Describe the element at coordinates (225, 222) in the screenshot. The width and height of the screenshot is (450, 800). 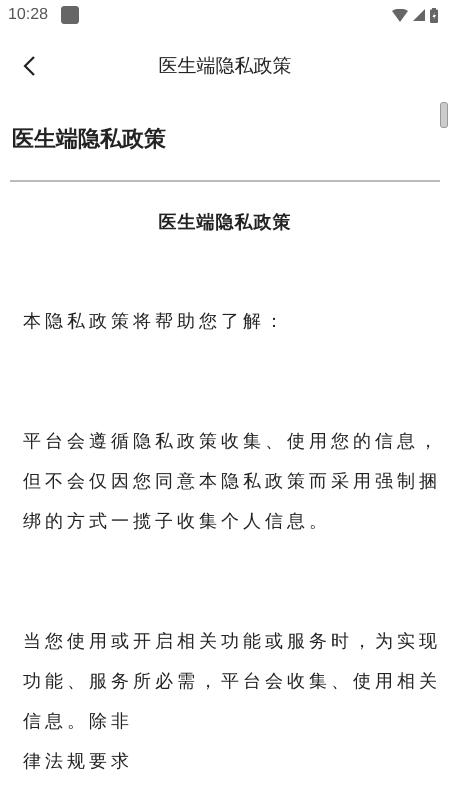
I see `document-title: 医生端隐私政策` at that location.